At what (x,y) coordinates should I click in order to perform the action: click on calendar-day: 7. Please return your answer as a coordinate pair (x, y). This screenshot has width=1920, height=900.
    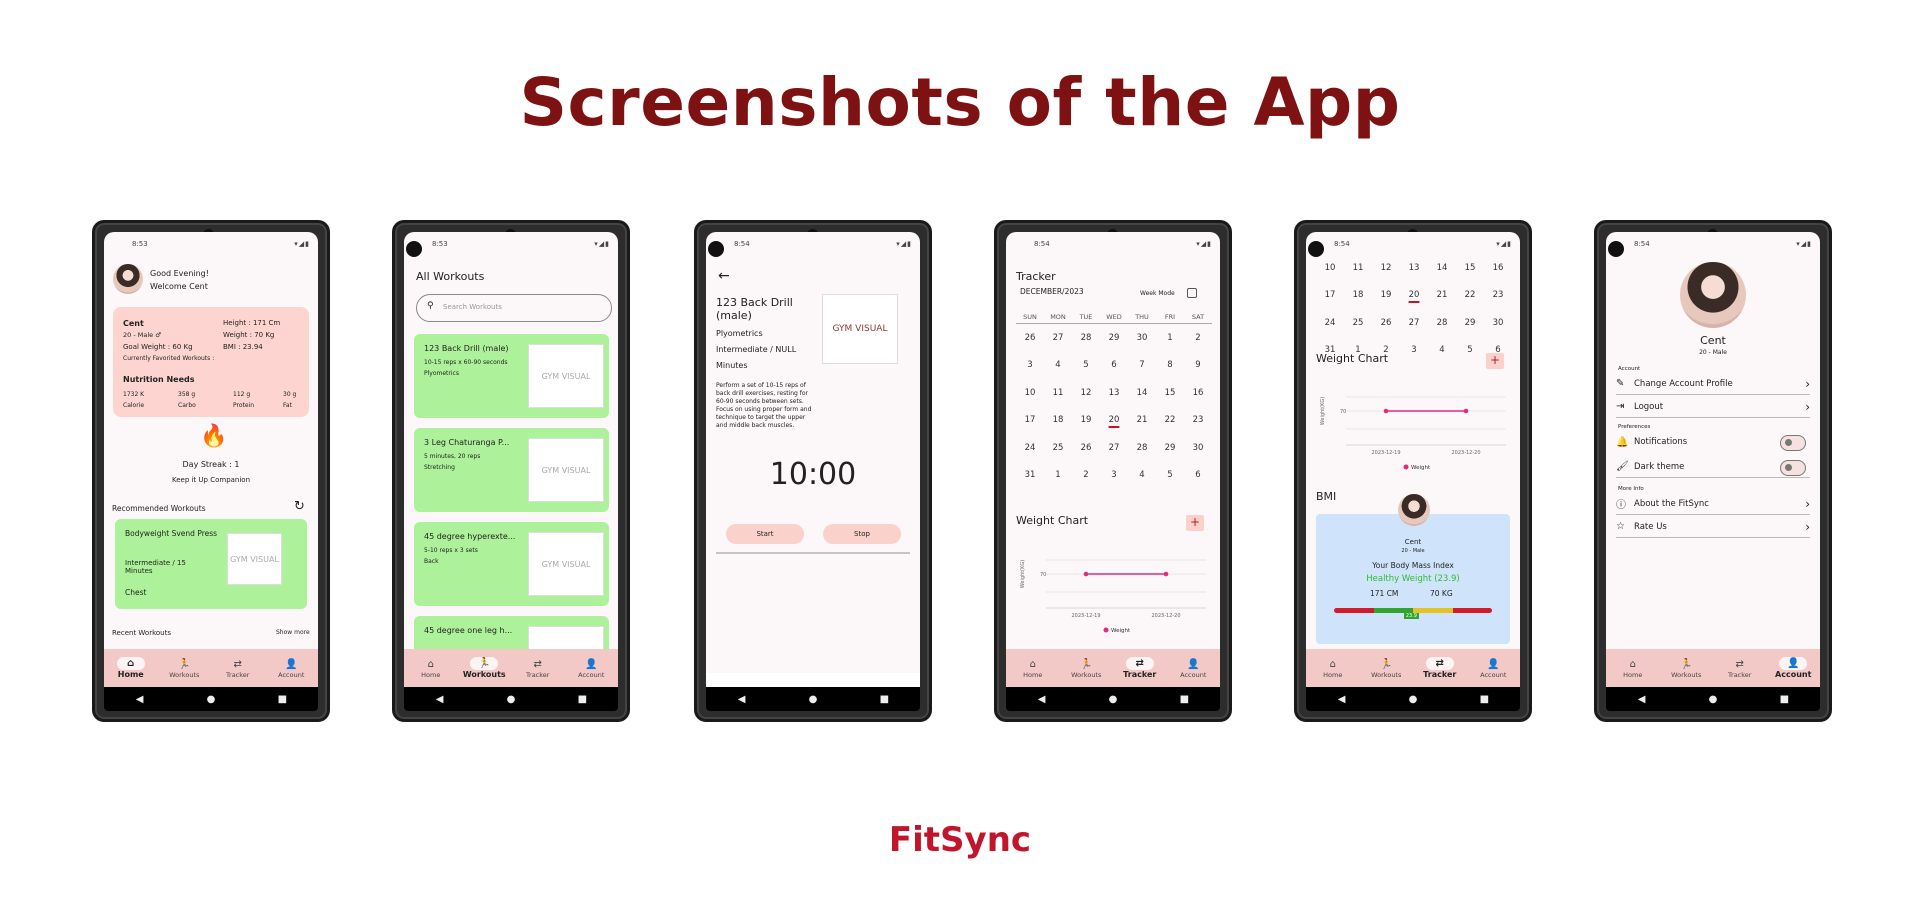
    Looking at the image, I should click on (1142, 366).